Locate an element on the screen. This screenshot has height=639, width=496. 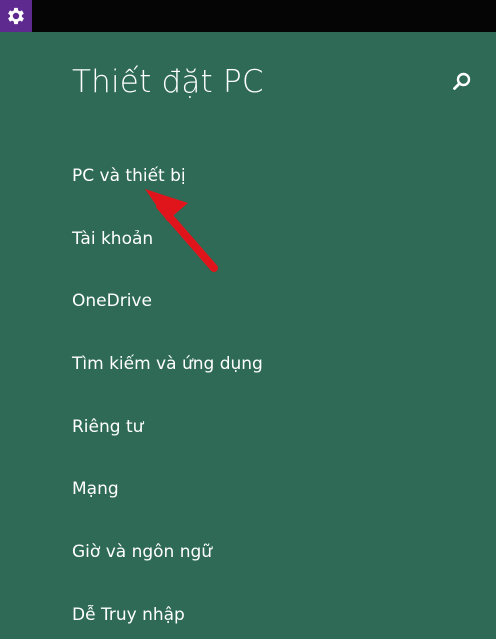
menu-item-time-language: Giờ và ngôn ngữ is located at coordinates (167, 565).